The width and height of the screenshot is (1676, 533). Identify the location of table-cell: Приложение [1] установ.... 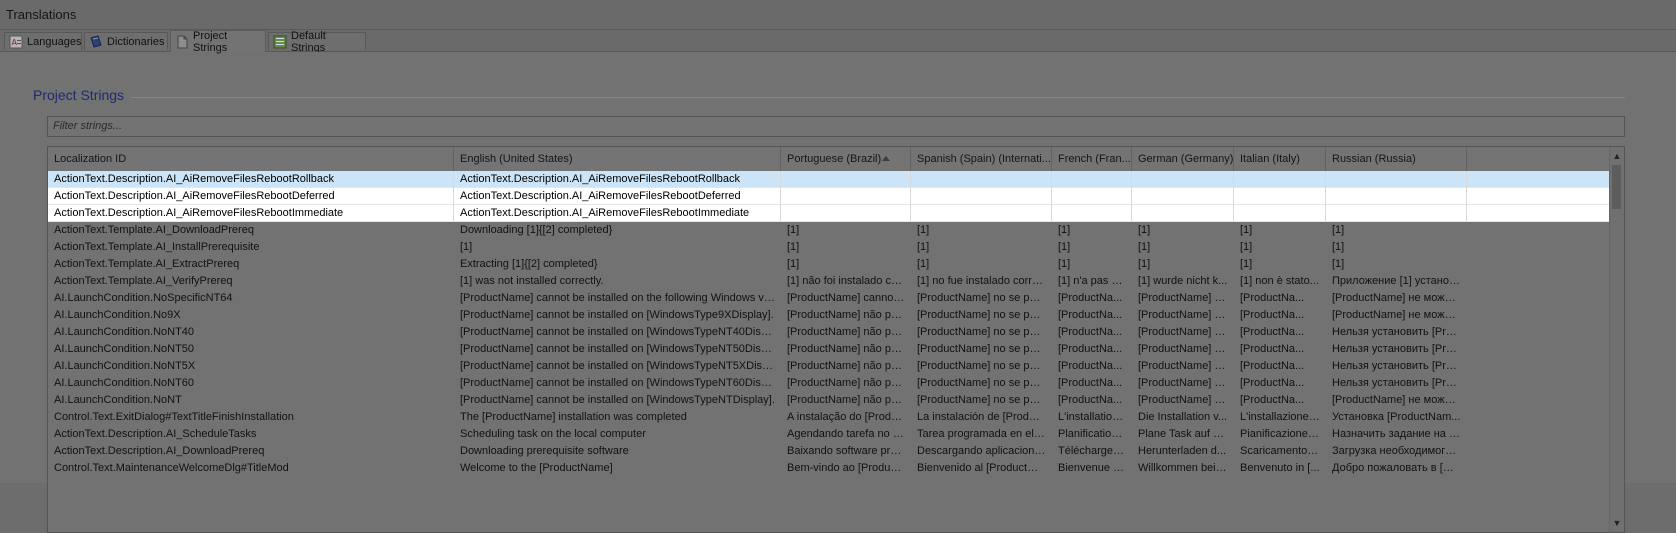
(1396, 281).